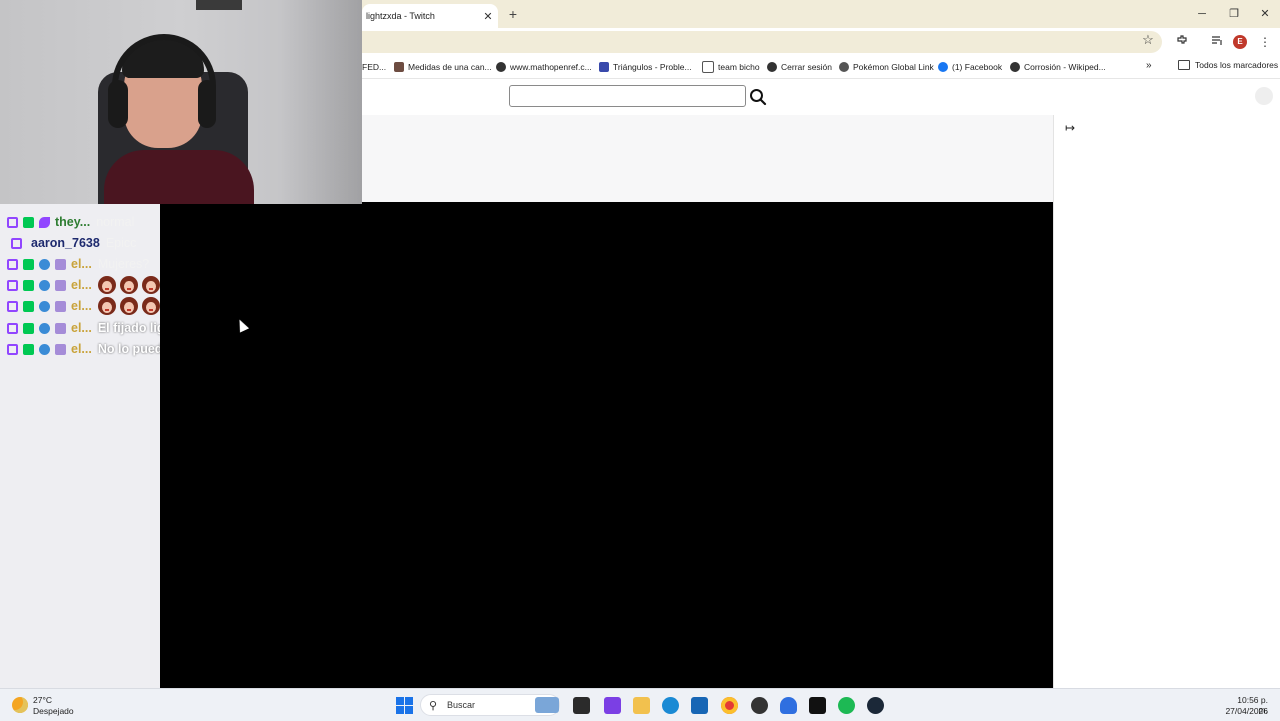 This screenshot has height=721, width=1280. What do you see at coordinates (1264, 96) in the screenshot?
I see `avatar` at bounding box center [1264, 96].